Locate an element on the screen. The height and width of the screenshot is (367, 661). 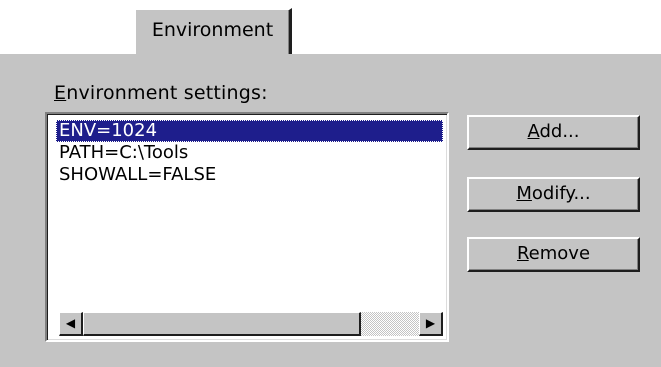
tab-environment: Environment is located at coordinates (213, 31).